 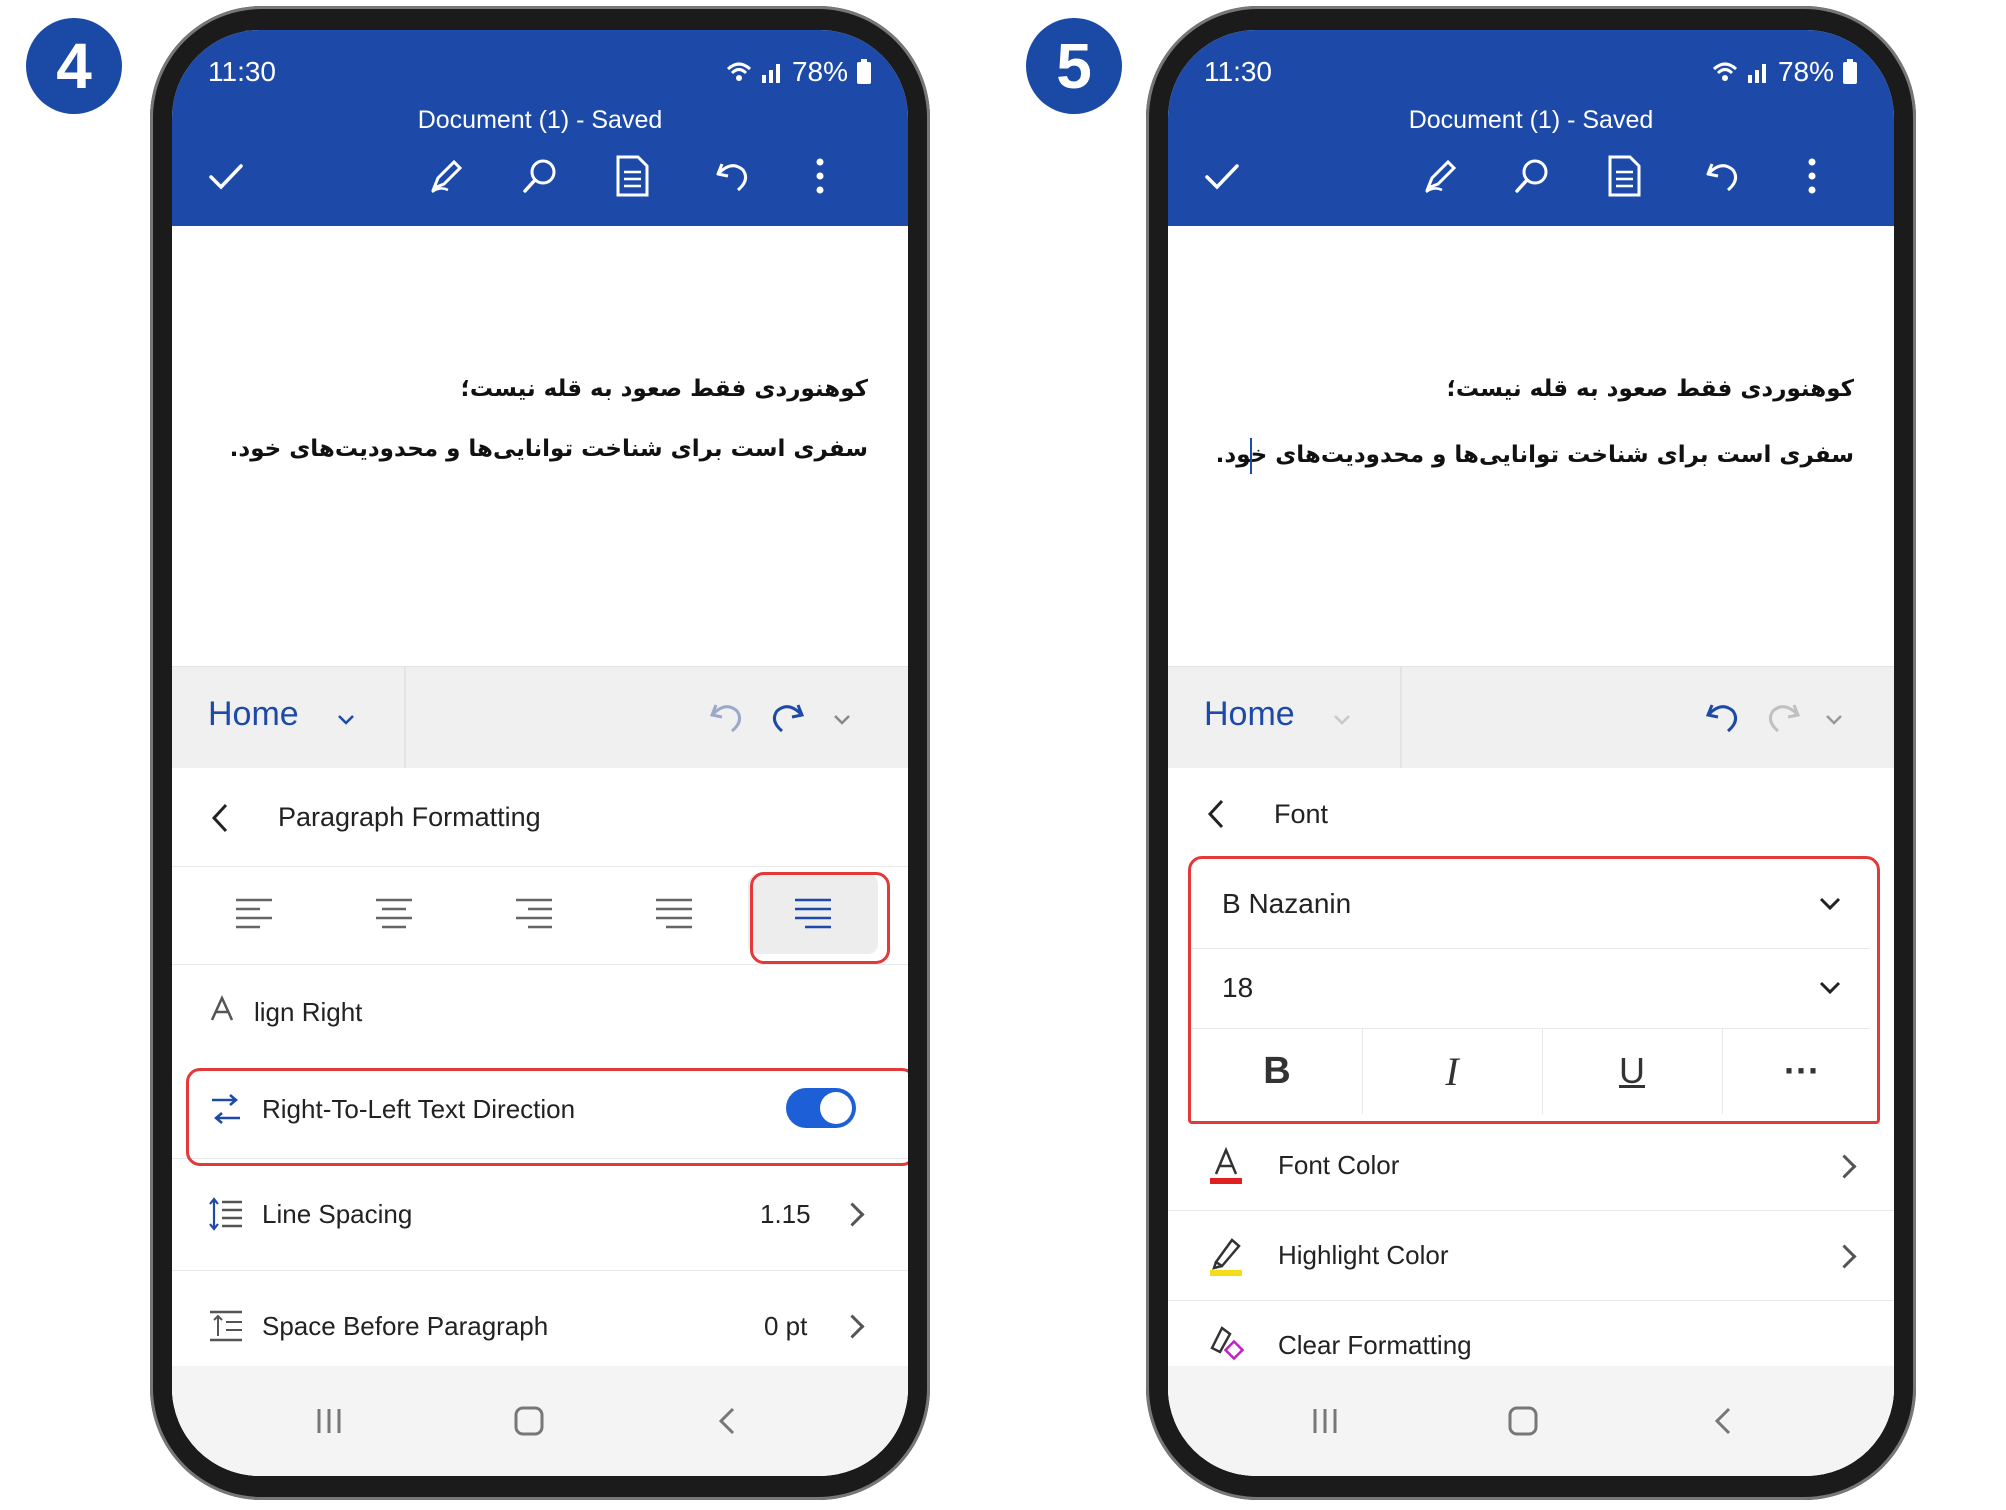 What do you see at coordinates (308, 1011) in the screenshot?
I see `align-hint-label: lign Right` at bounding box center [308, 1011].